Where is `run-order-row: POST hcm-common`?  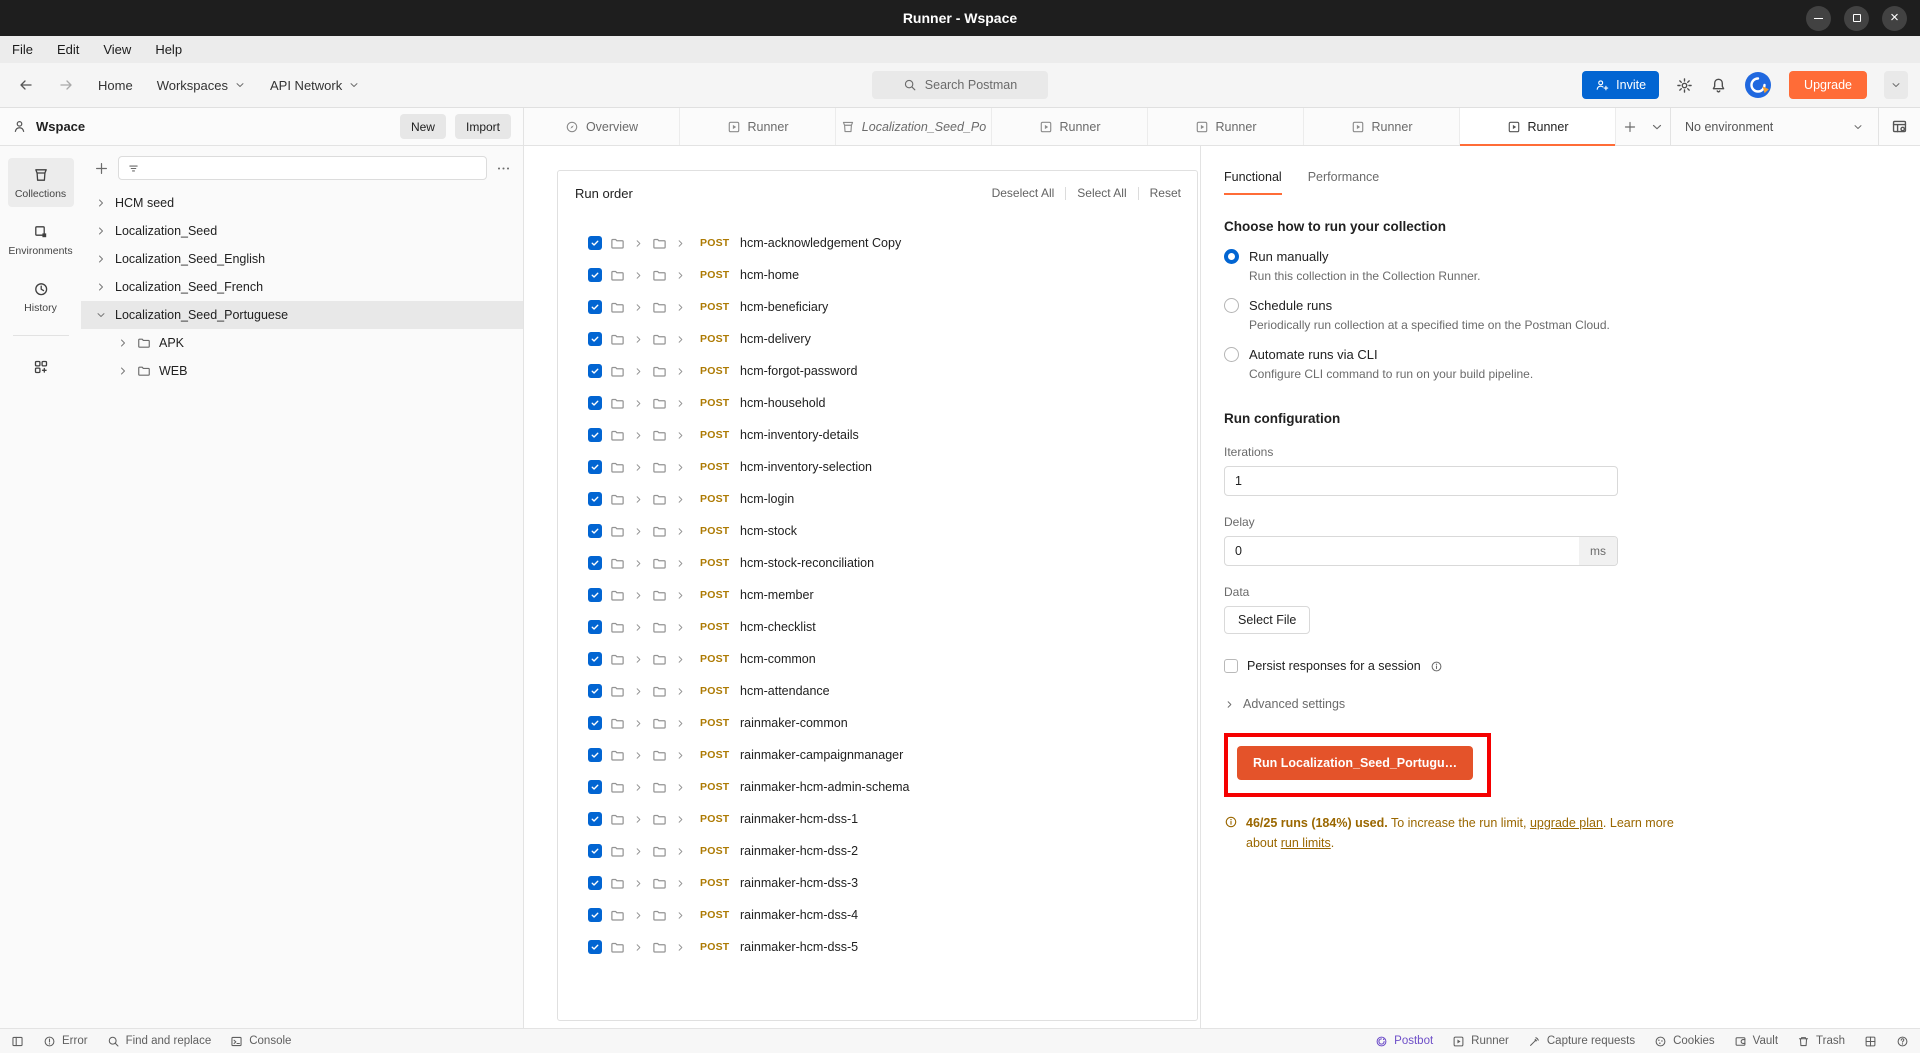 run-order-row: POST hcm-common is located at coordinates (892, 659).